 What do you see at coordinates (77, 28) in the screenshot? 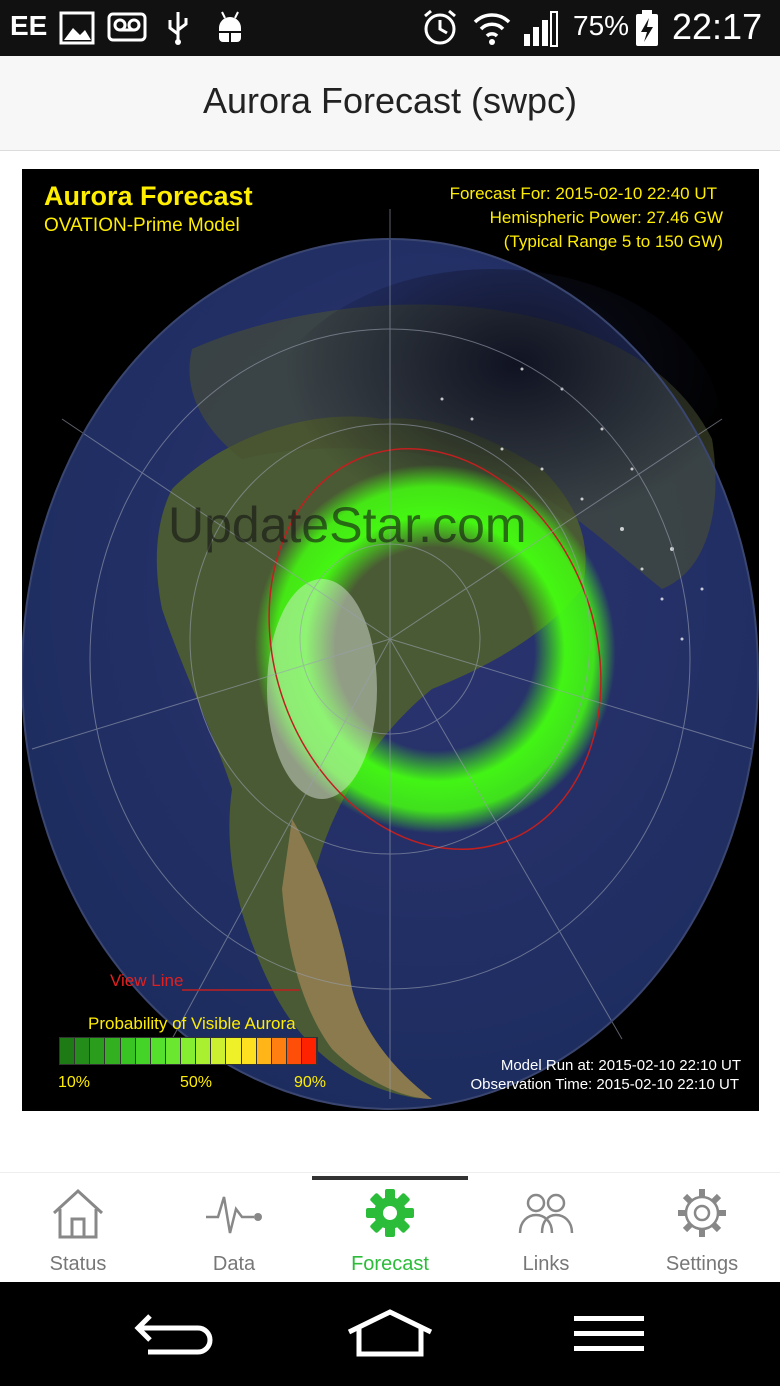
I see `image-icon` at bounding box center [77, 28].